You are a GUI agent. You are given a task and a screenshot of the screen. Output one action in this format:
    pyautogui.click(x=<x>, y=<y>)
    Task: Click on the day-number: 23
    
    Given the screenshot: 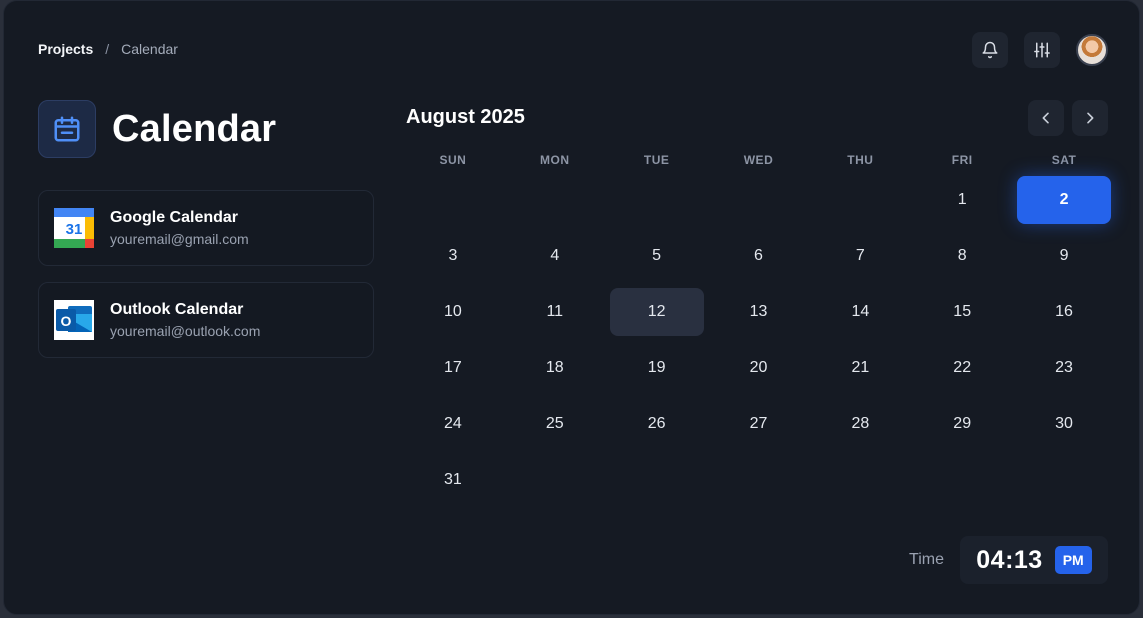 What is the action you would take?
    pyautogui.click(x=1064, y=367)
    